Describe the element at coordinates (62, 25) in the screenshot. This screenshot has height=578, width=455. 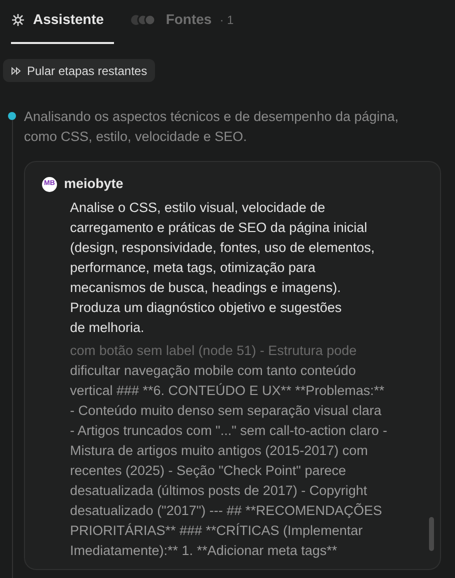
I see `tab: Assistente` at that location.